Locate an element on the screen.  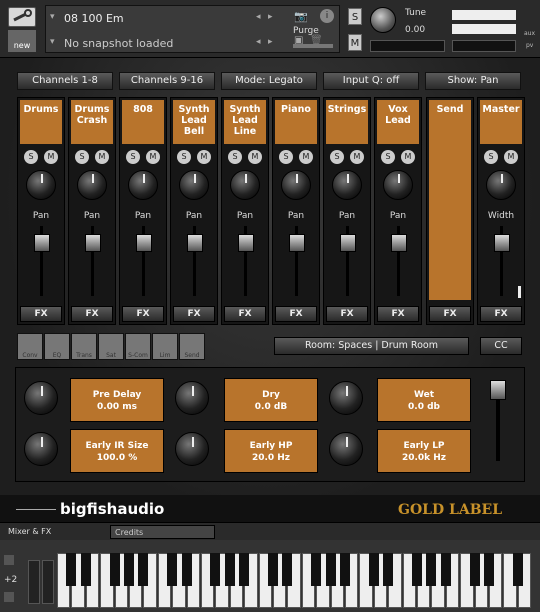
reverb-fader is located at coordinates (498, 390).